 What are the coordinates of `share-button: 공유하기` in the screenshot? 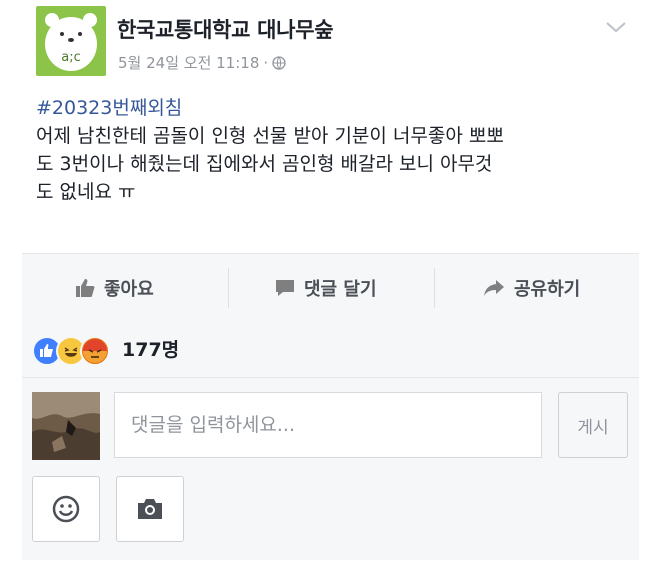 It's located at (531, 288).